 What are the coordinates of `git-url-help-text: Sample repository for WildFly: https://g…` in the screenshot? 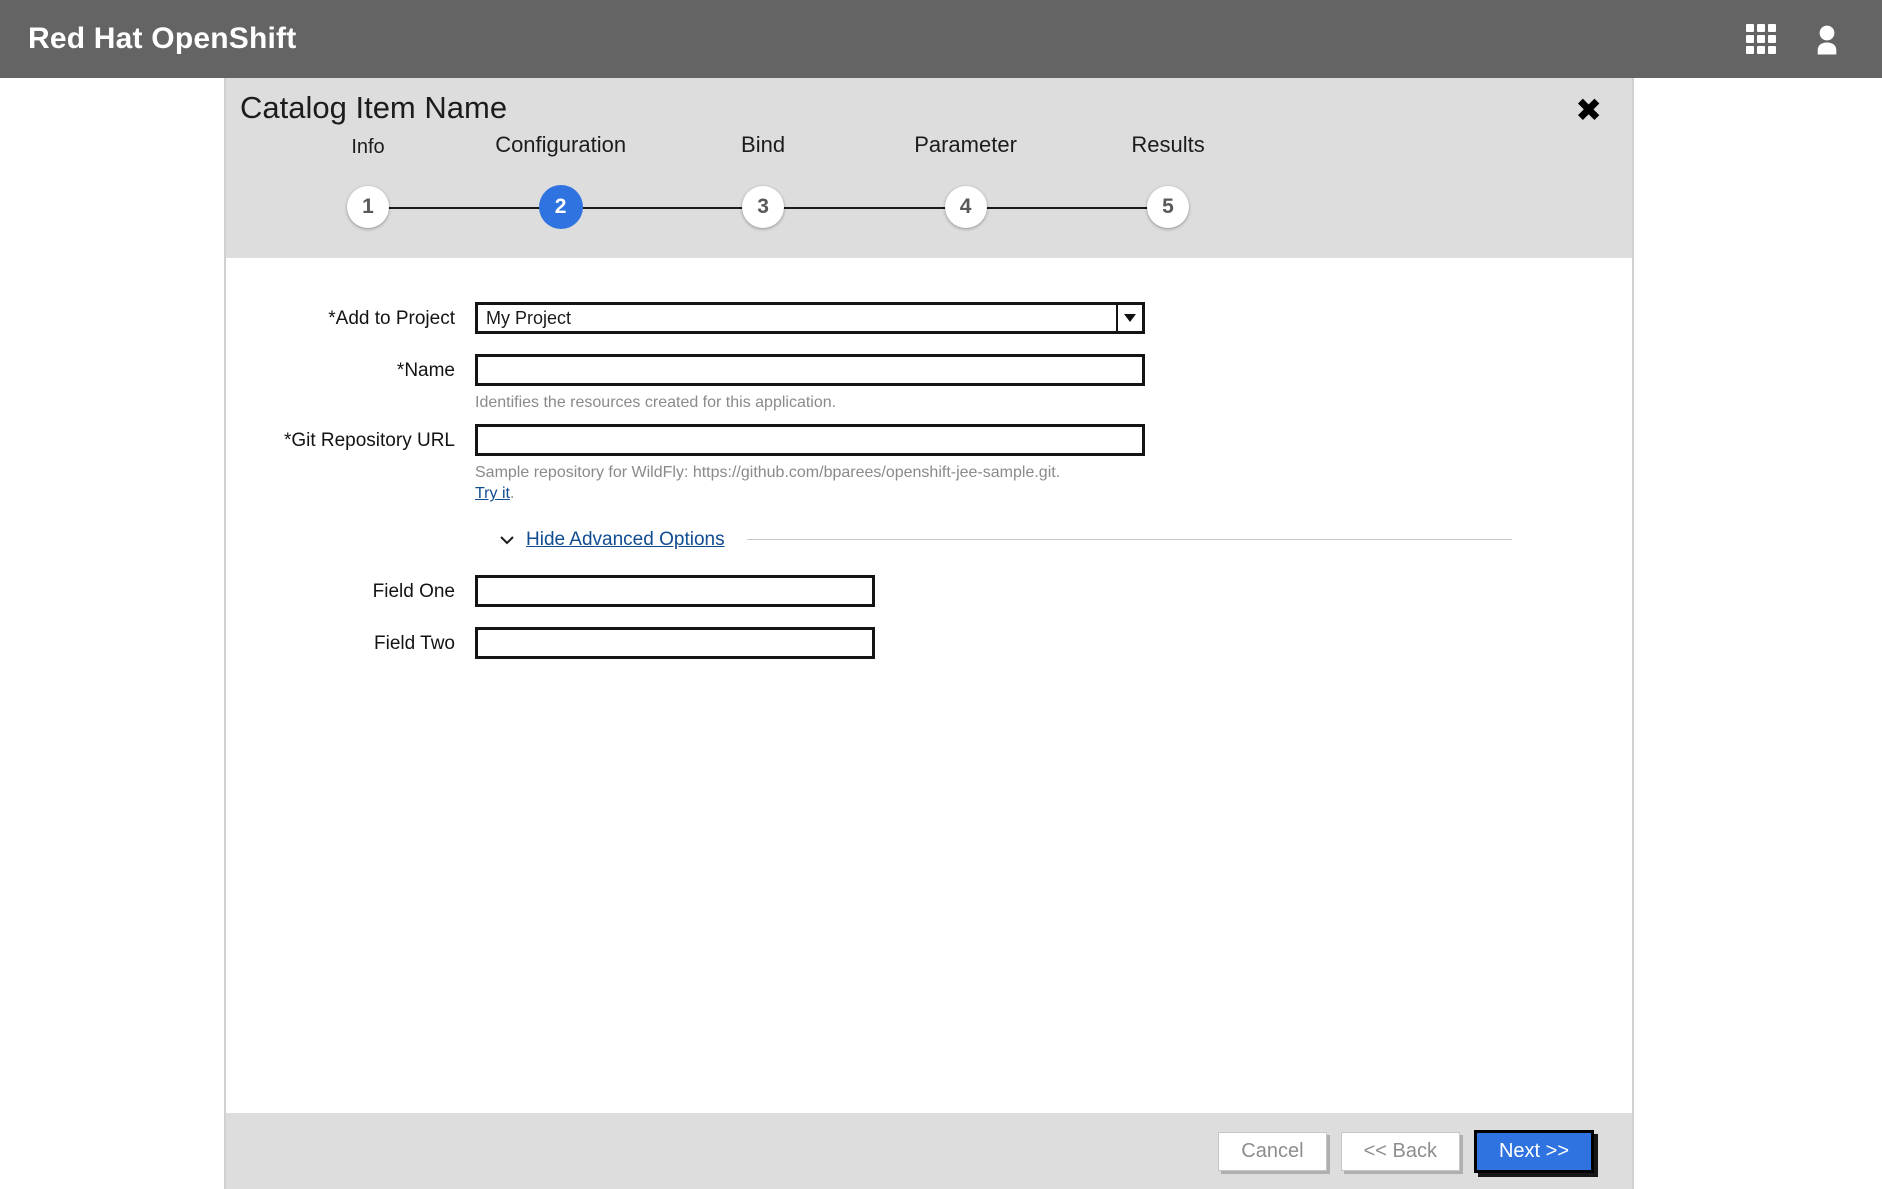 It's located at (1053, 483).